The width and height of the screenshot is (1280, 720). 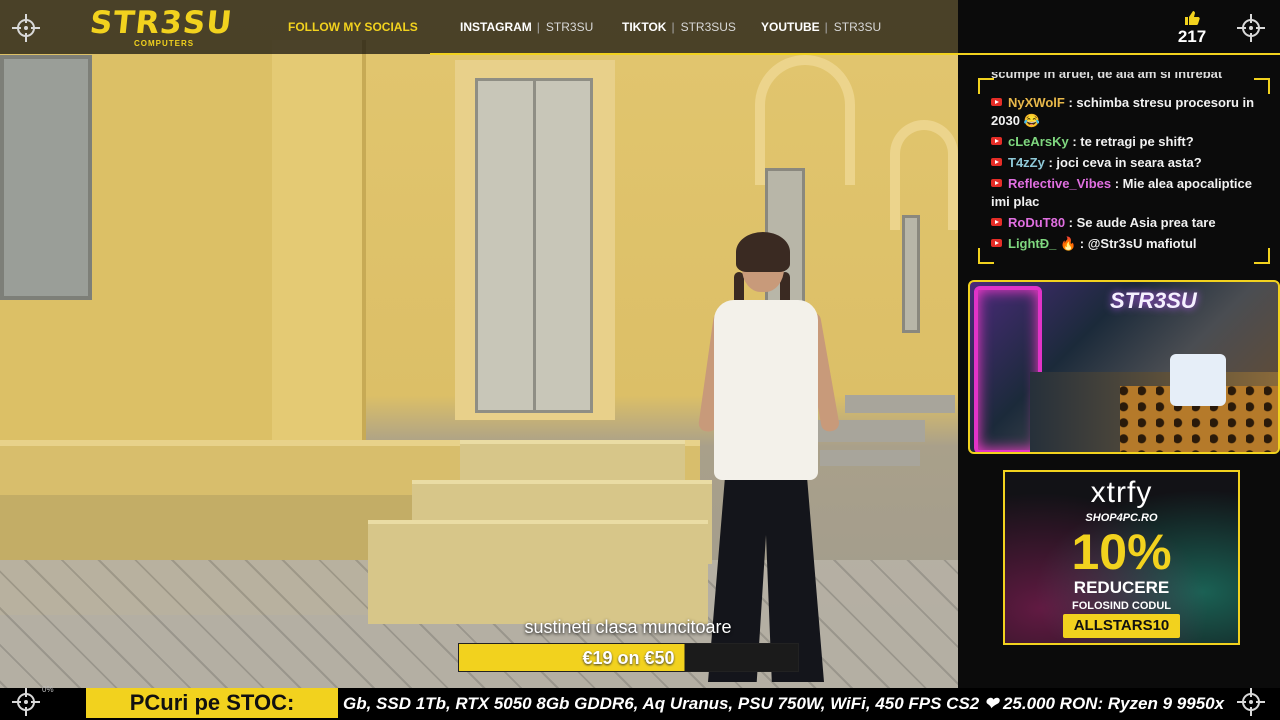 What do you see at coordinates (1142, 243) in the screenshot?
I see `chat-text: @Str3sU mafiotul` at bounding box center [1142, 243].